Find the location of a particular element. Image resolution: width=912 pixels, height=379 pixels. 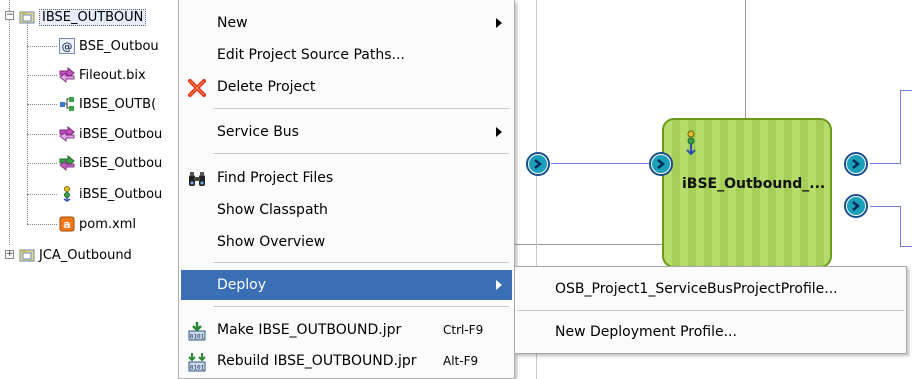

tree-item-ibse-outbound-1: iBSE_Outbou is located at coordinates (110, 134).